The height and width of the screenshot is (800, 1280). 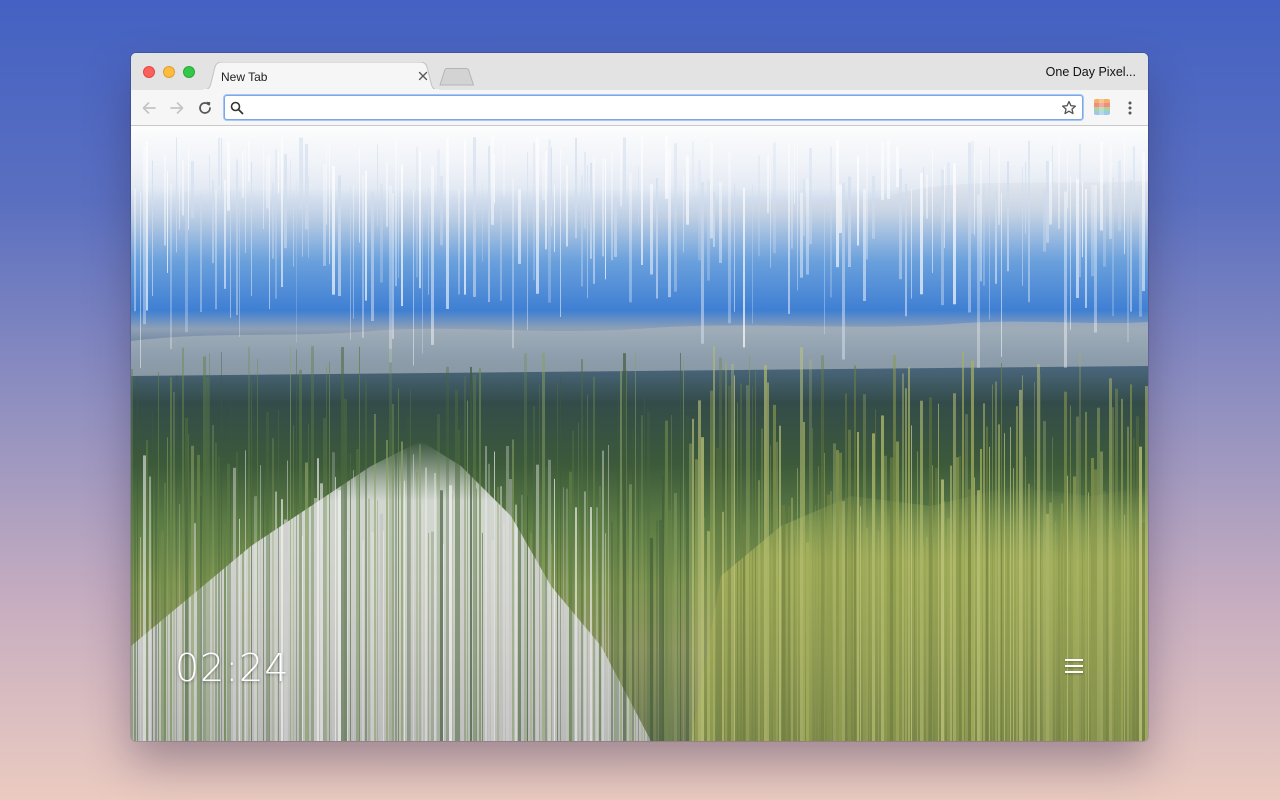 What do you see at coordinates (149, 72) in the screenshot?
I see `close-window-icon` at bounding box center [149, 72].